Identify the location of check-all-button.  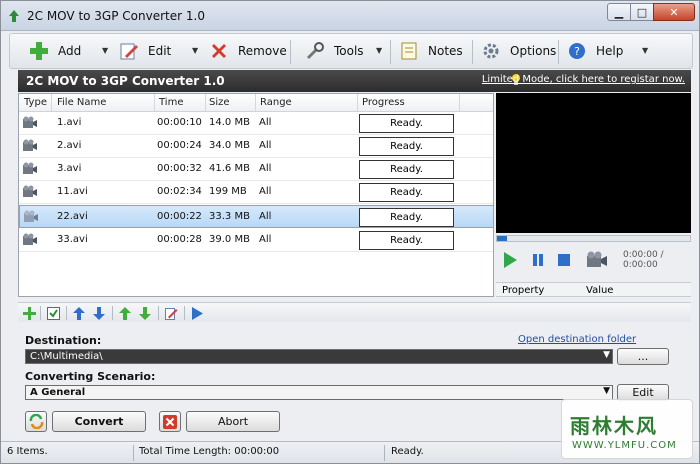
(53, 313).